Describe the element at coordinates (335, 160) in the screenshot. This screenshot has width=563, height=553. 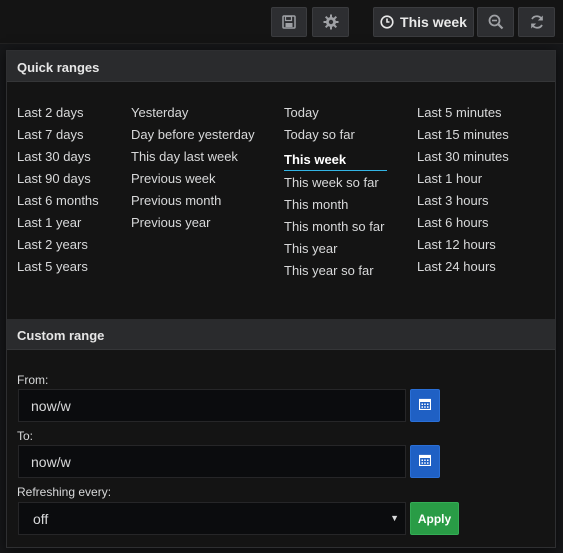
I see `quick-range-item-active: This week` at that location.